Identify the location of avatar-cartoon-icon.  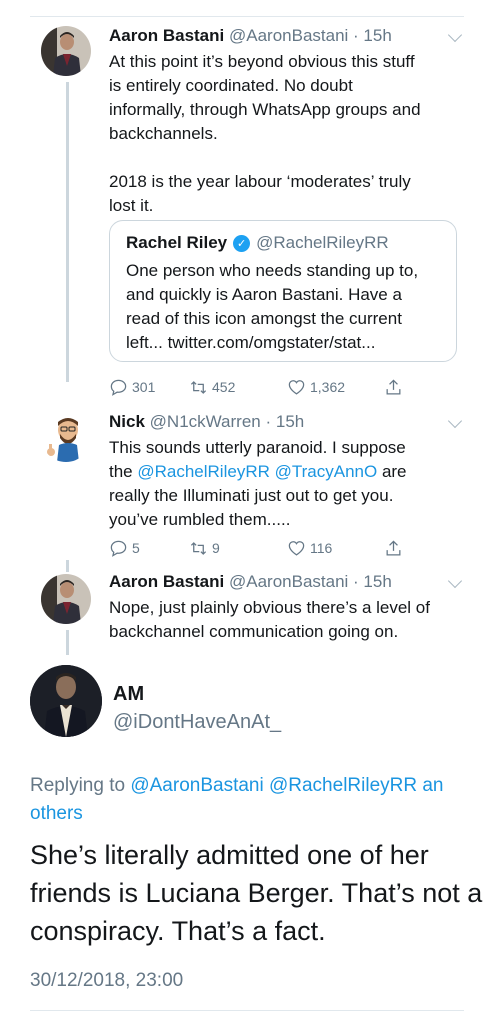
(66, 437).